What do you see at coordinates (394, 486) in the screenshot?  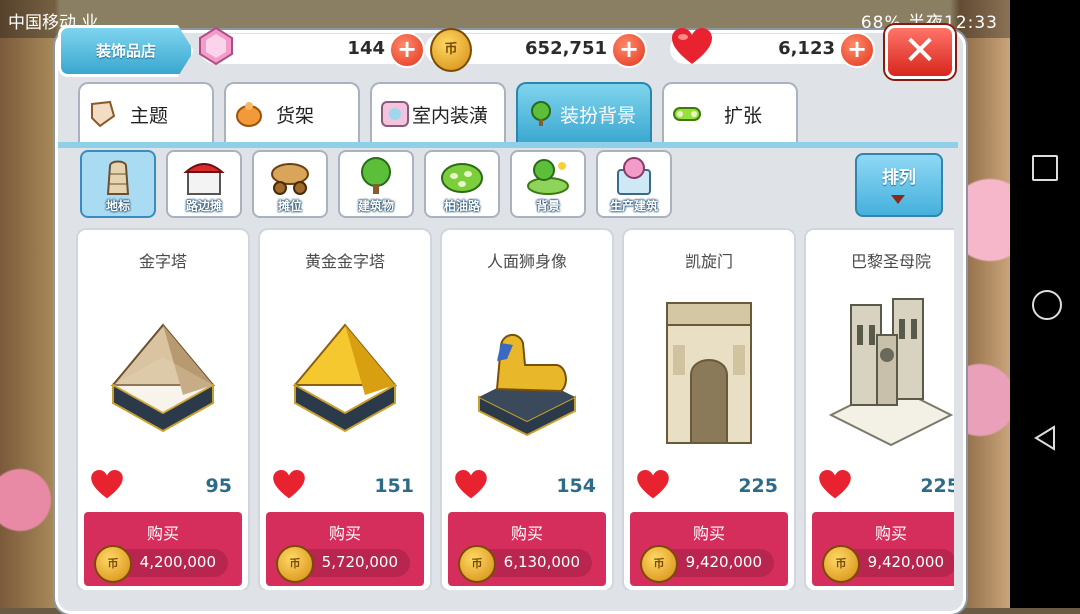 I see `item-likes: 151` at bounding box center [394, 486].